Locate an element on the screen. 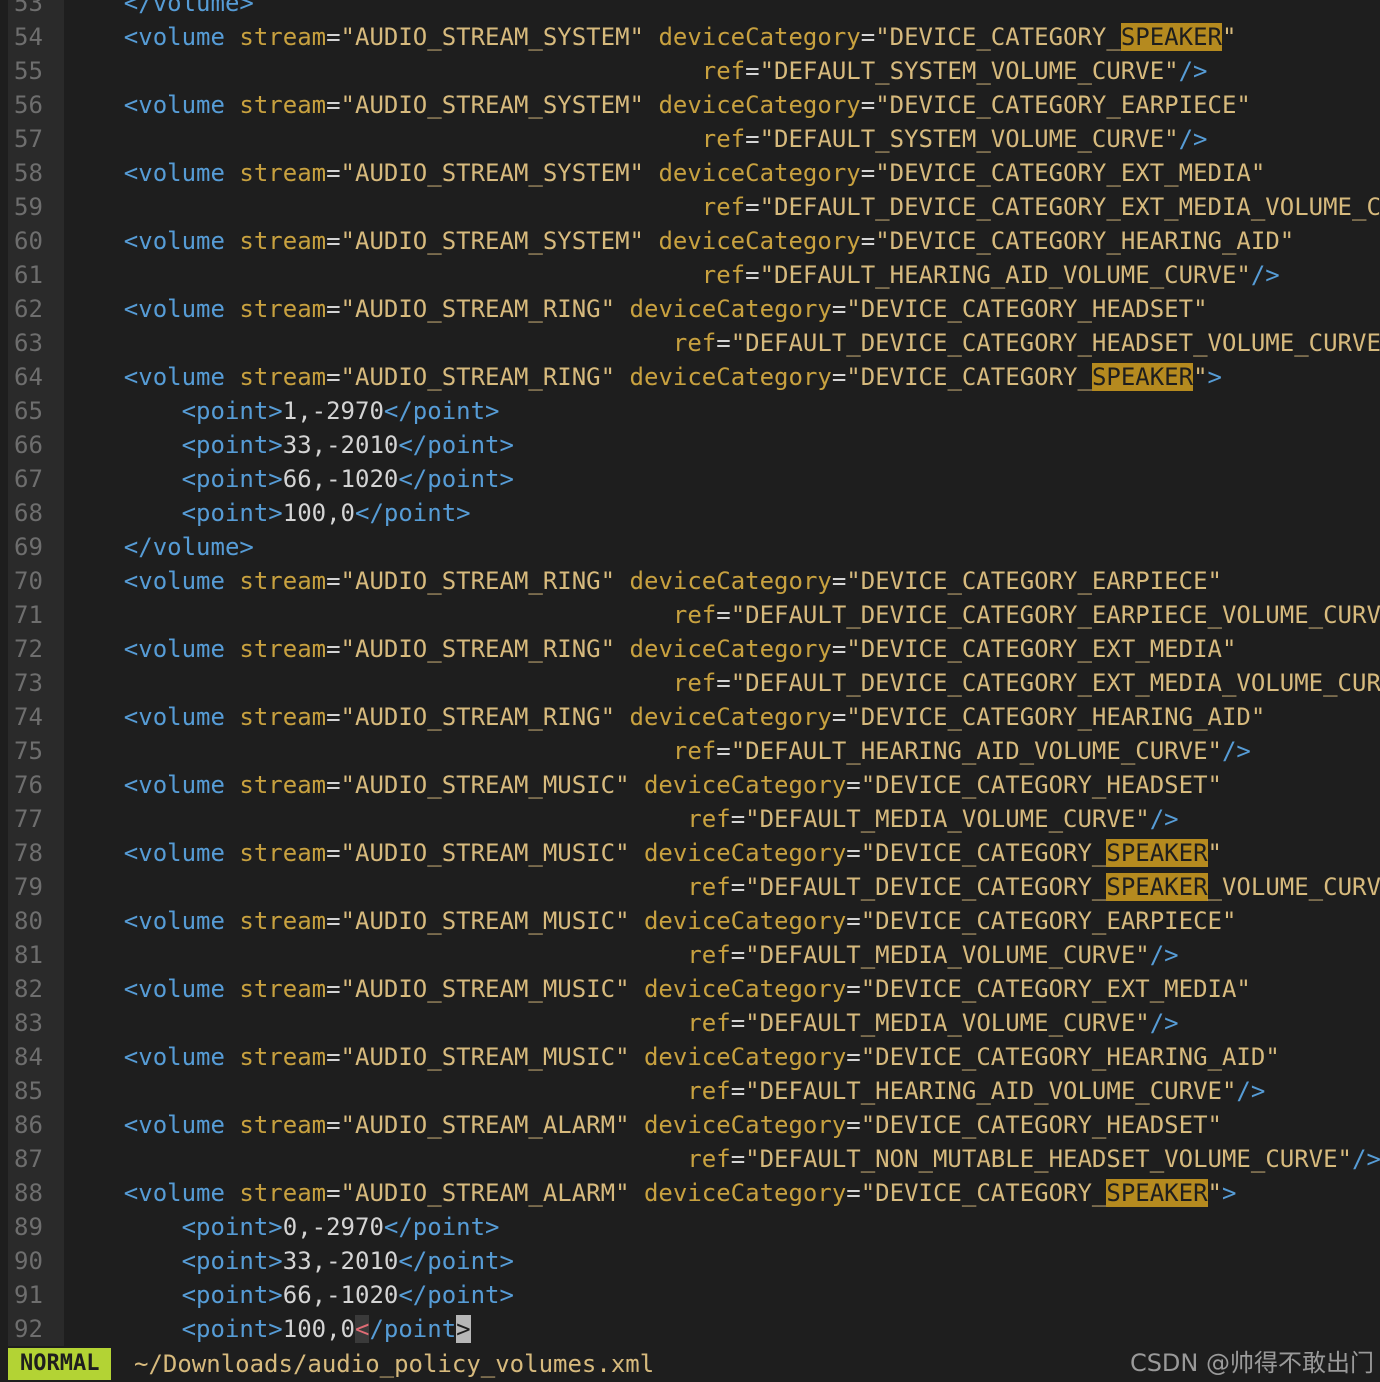 Image resolution: width=1380 pixels, height=1382 pixels. code-token: deviceCategory is located at coordinates (745, 853).